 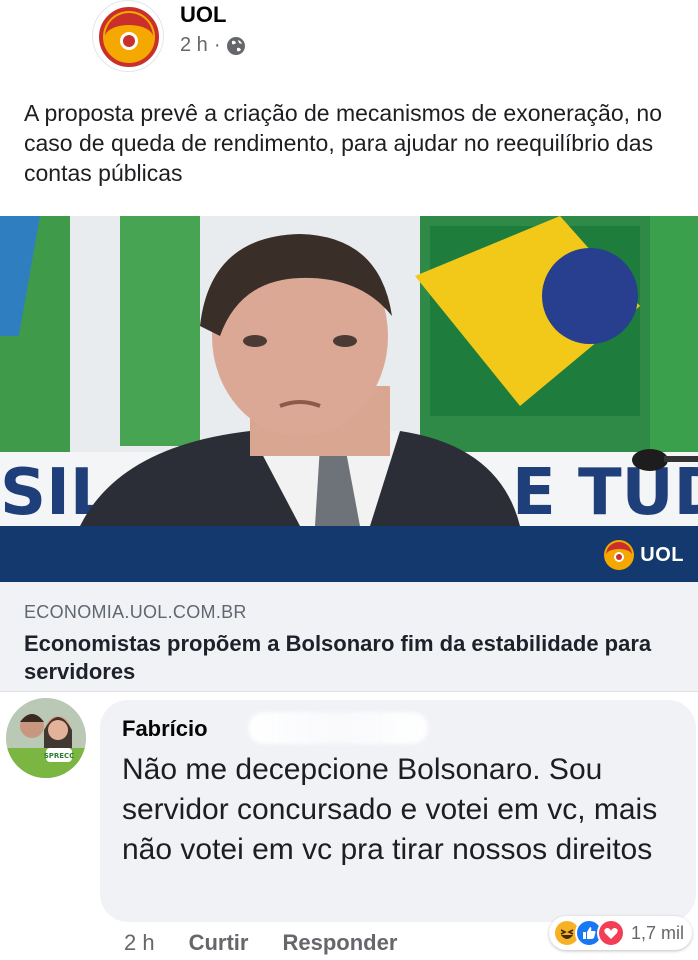 What do you see at coordinates (338, 728) in the screenshot?
I see `redacted-surname` at bounding box center [338, 728].